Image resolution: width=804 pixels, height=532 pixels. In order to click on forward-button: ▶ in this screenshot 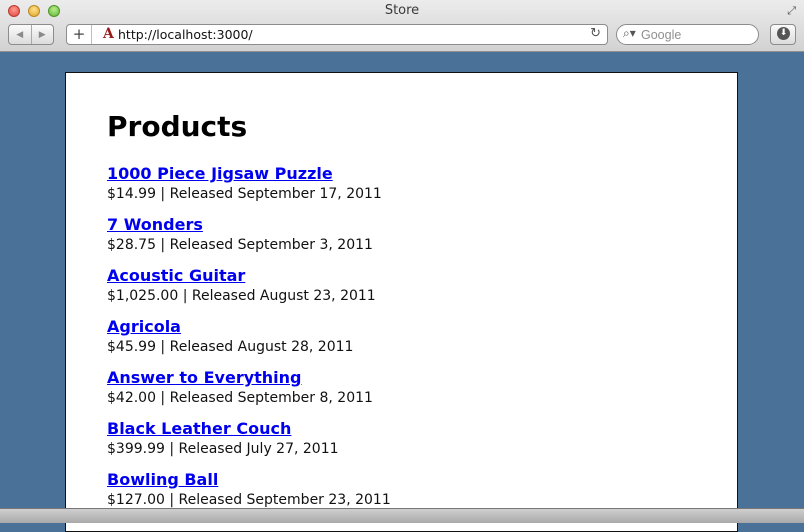, I will do `click(42, 34)`.